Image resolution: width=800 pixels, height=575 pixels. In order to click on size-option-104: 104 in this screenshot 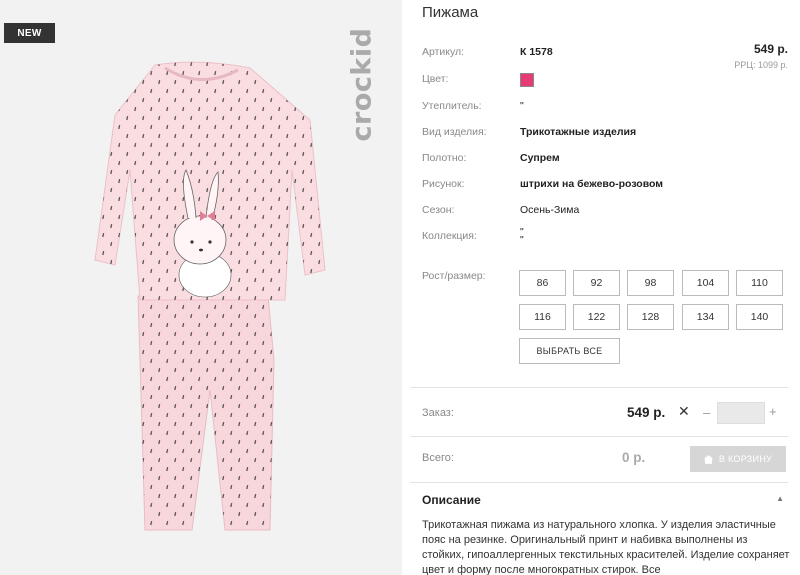, I will do `click(705, 283)`.